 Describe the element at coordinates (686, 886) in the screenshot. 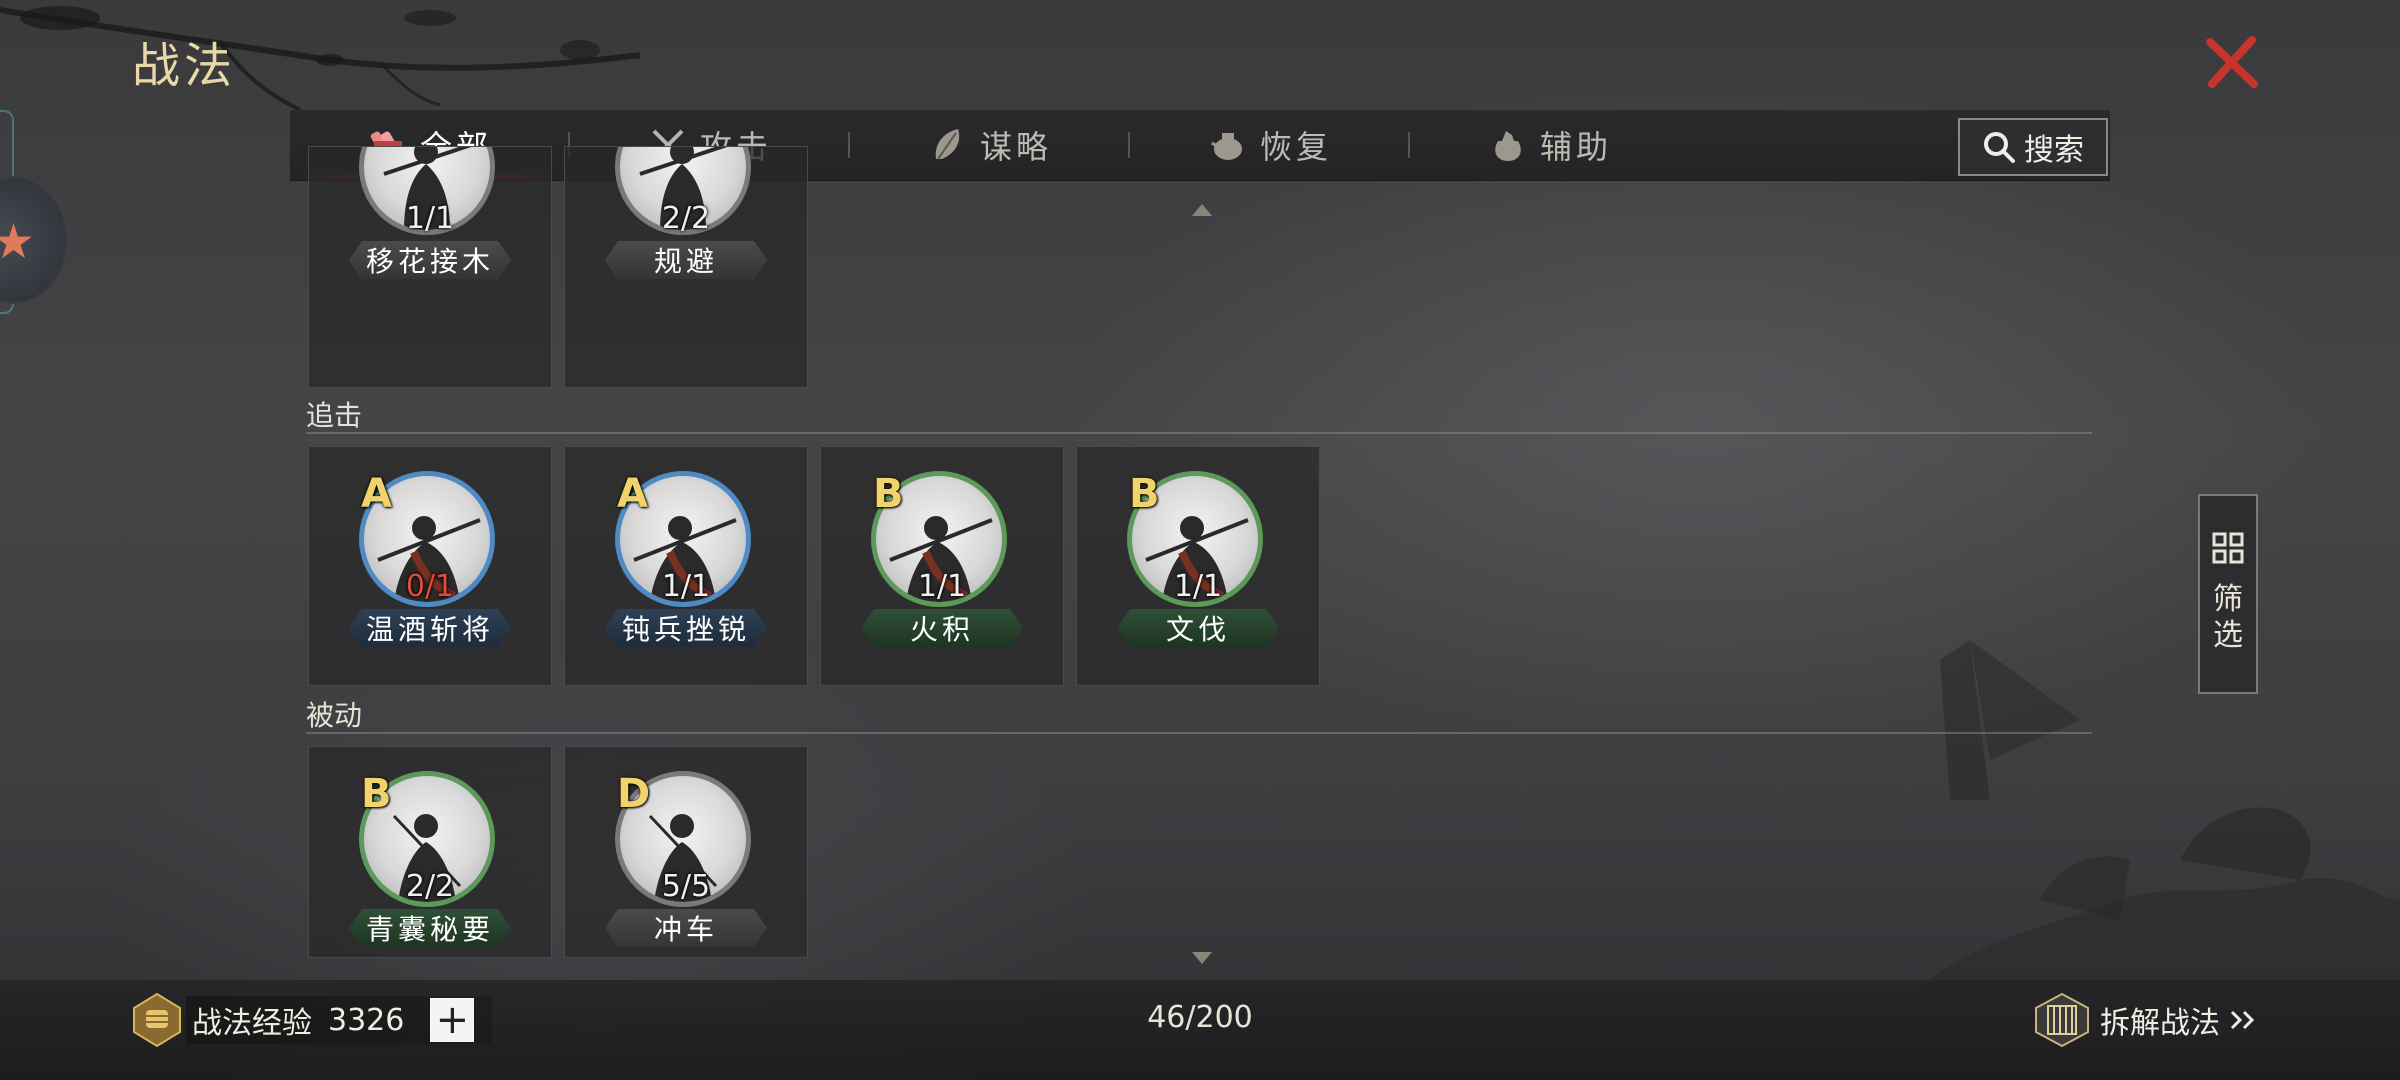

I see `tactic-count: 5/5` at that location.